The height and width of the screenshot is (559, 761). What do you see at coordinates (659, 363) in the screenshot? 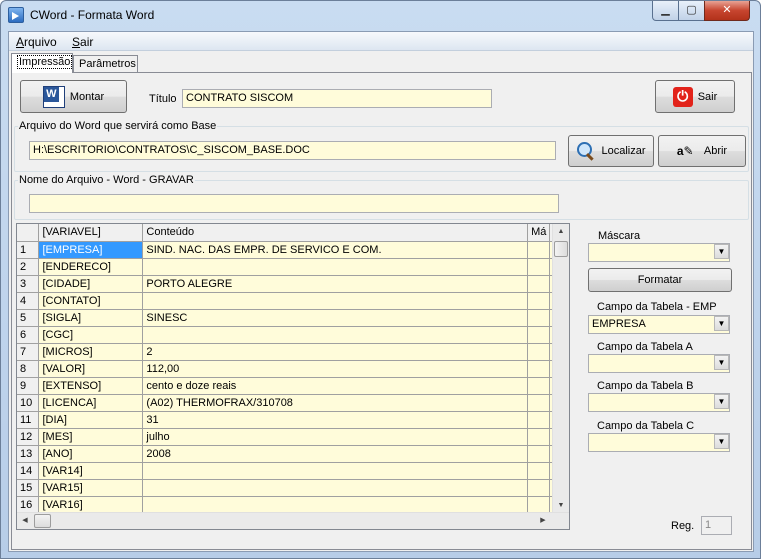
I see `tabela-a-combo` at bounding box center [659, 363].